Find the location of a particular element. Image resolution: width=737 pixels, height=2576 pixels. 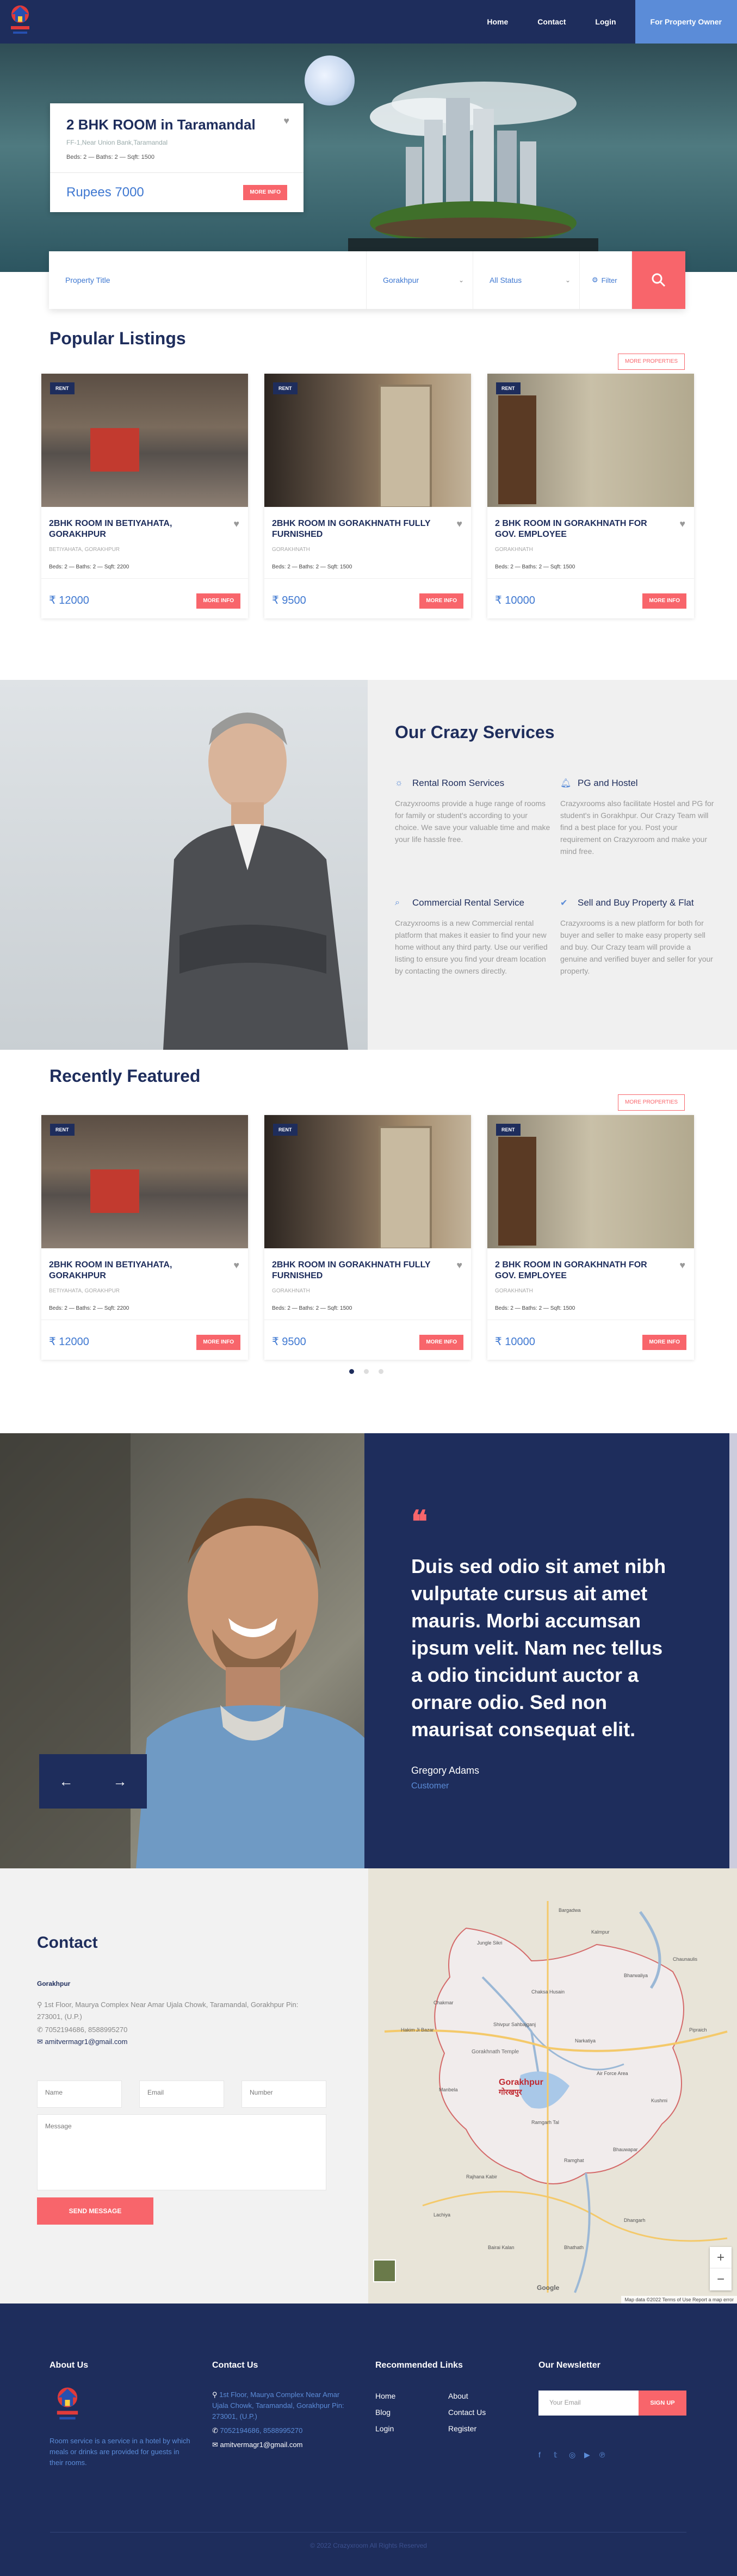

services-heading: Our Crazy Services is located at coordinates (475, 732).